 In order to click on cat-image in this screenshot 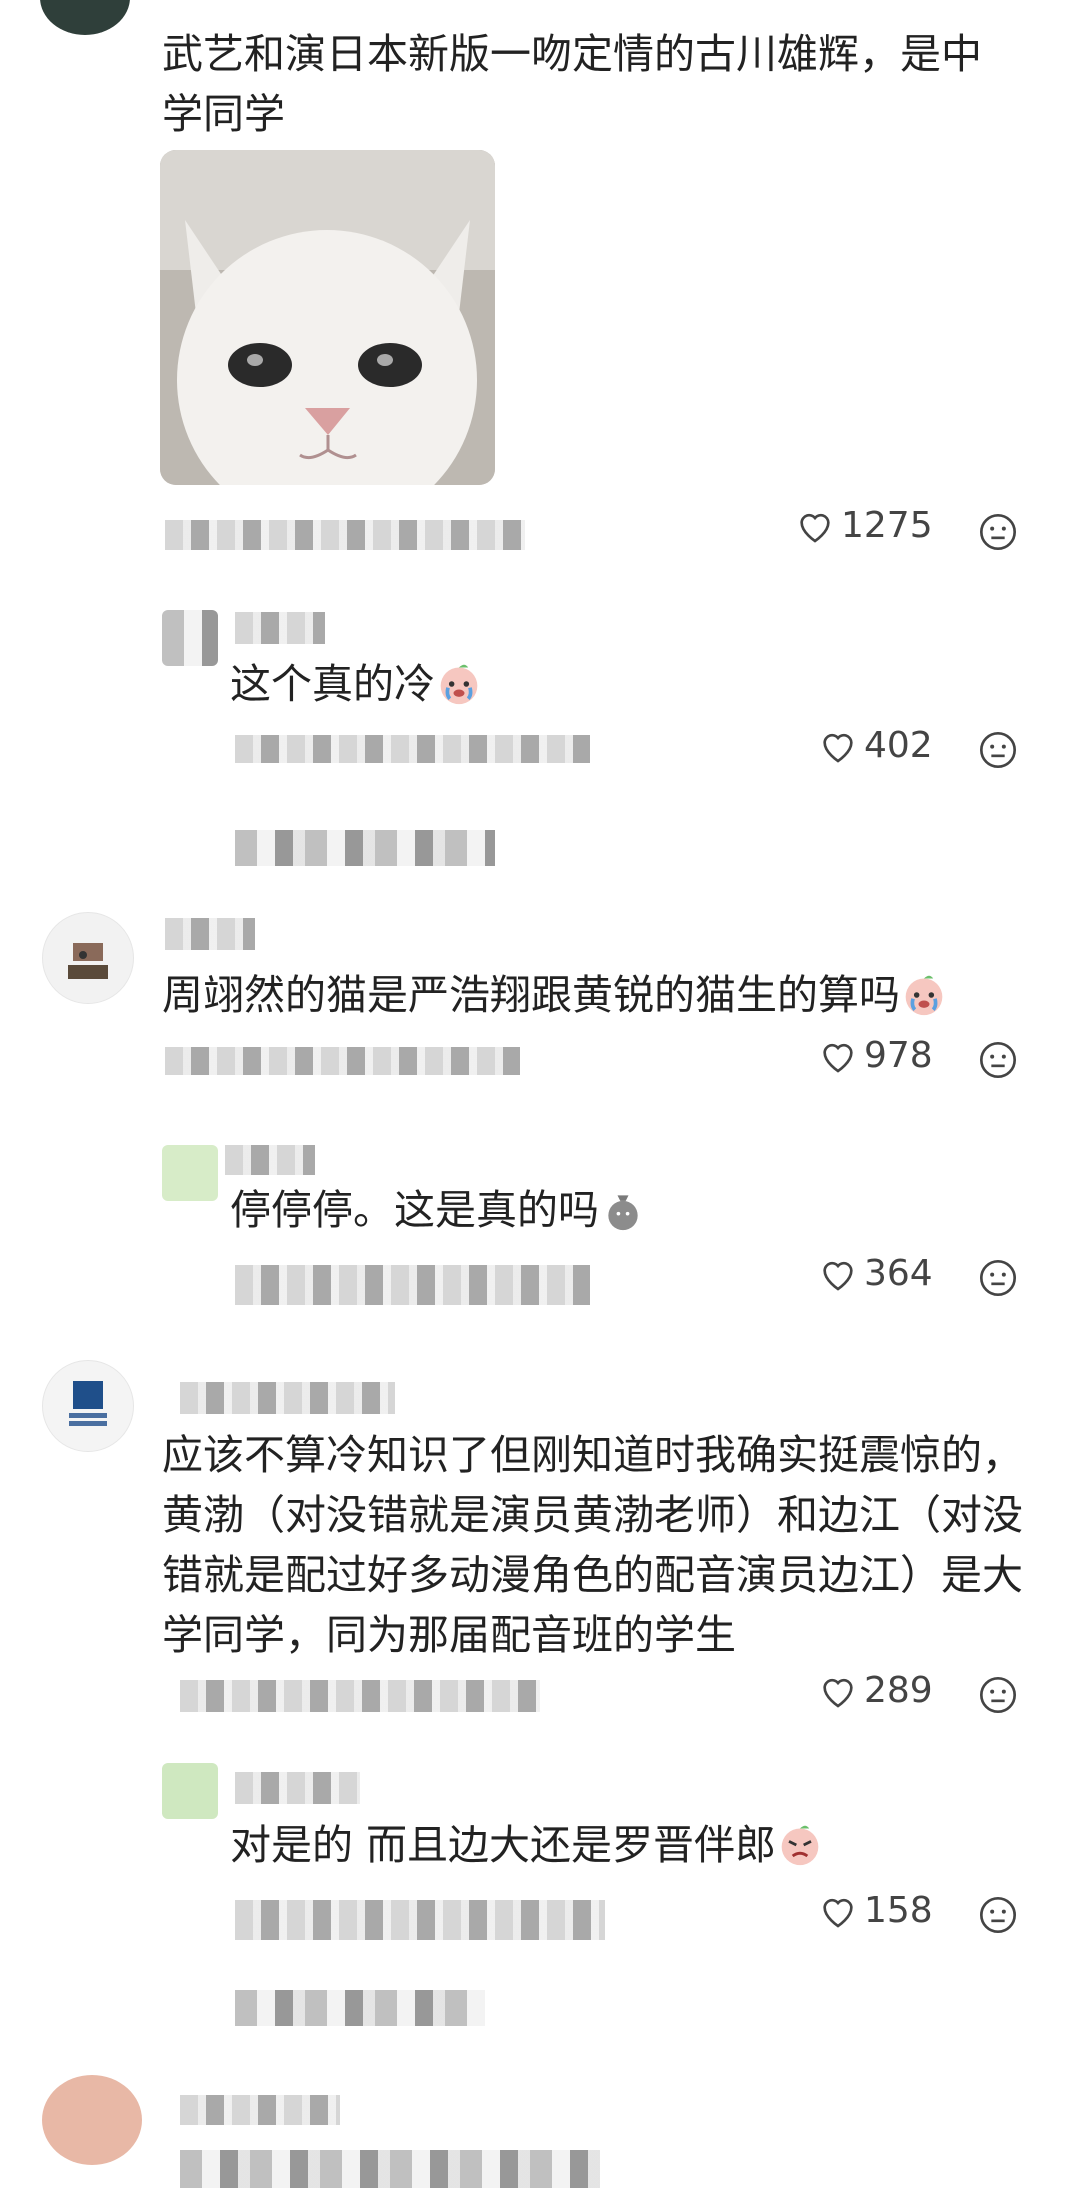, I will do `click(327, 317)`.